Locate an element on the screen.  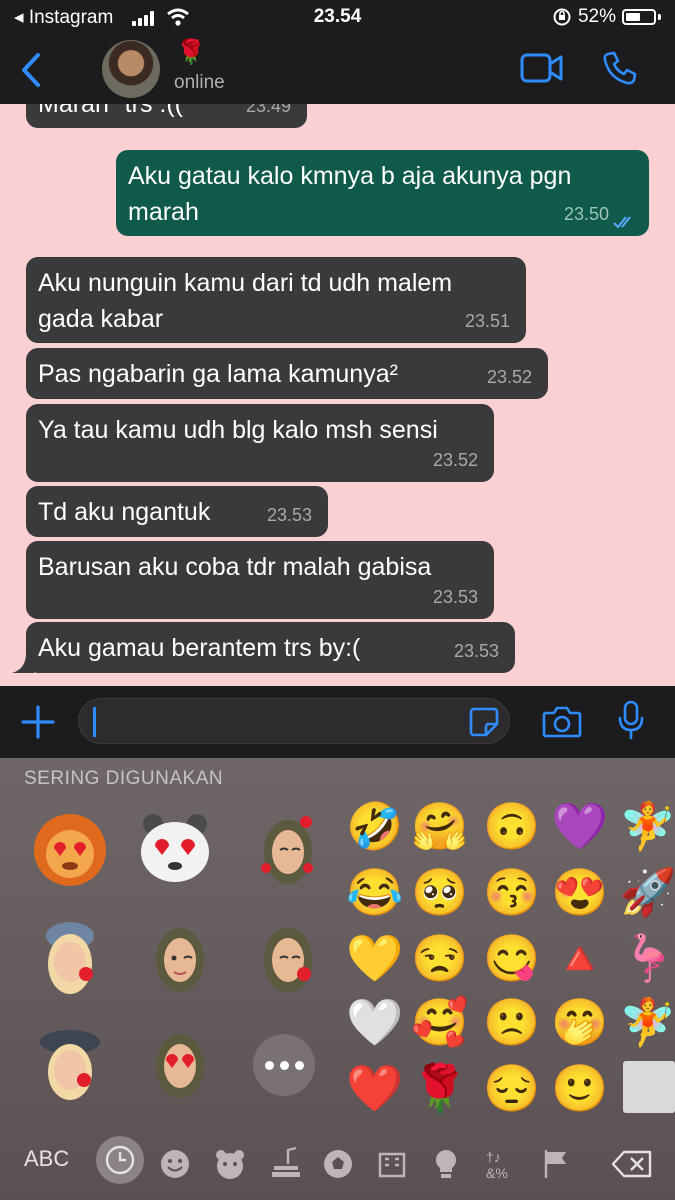
message-input is located at coordinates (294, 721).